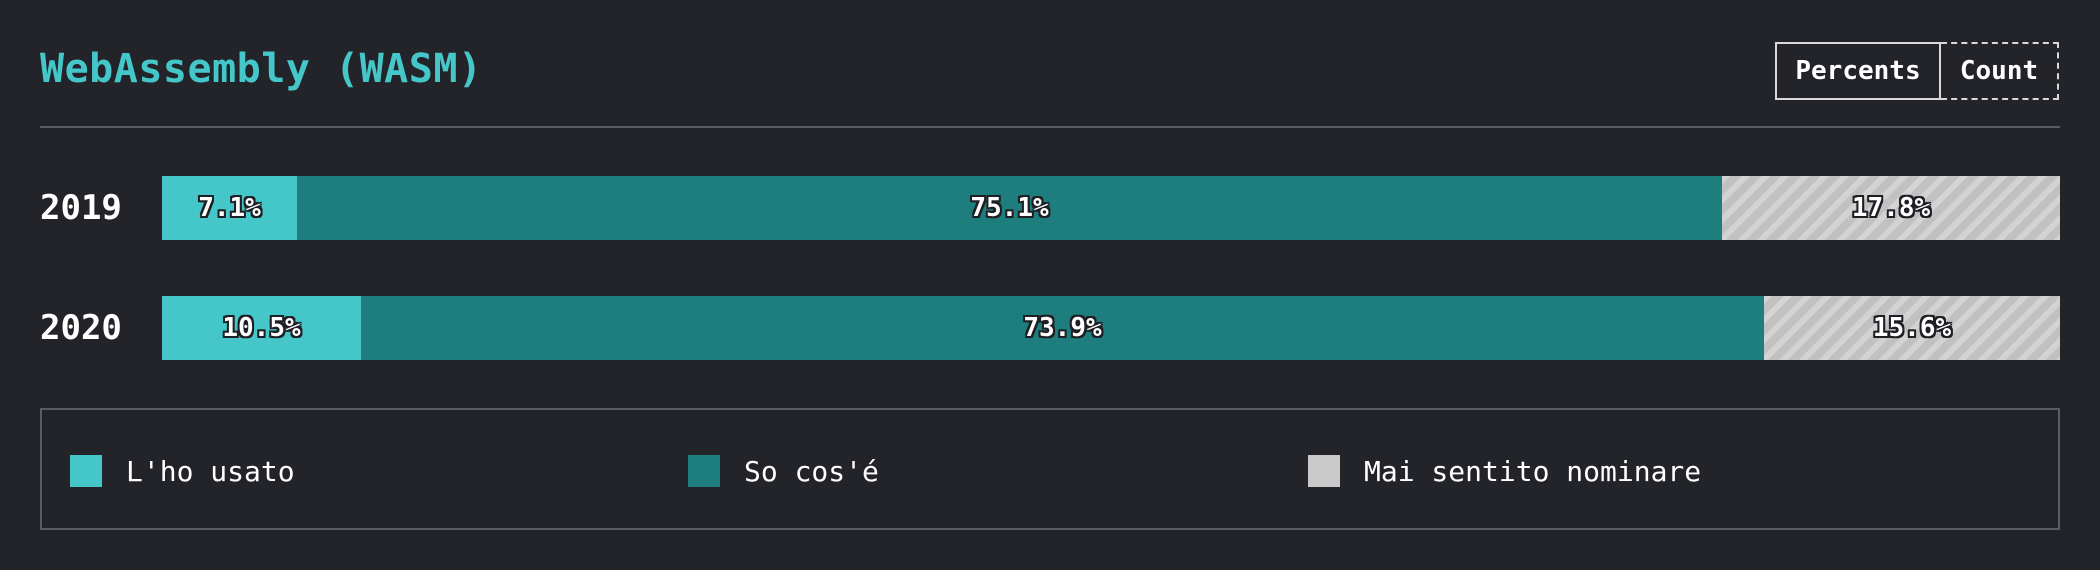 This screenshot has width=2100, height=570. I want to click on legend-item-used: L'ho usato, so click(182, 471).